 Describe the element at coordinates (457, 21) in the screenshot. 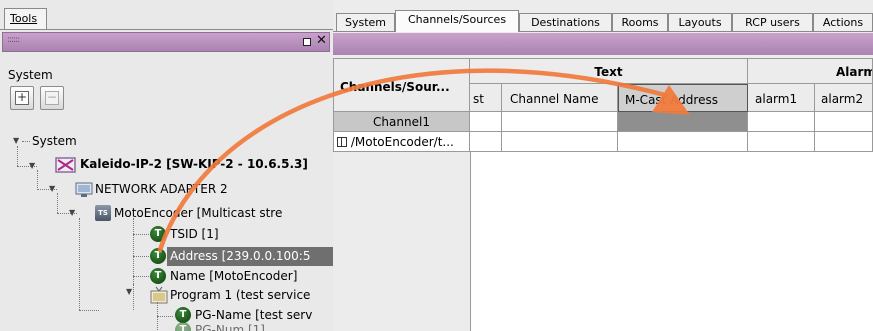

I see `tab-channels-sources: Channels/Sources` at that location.